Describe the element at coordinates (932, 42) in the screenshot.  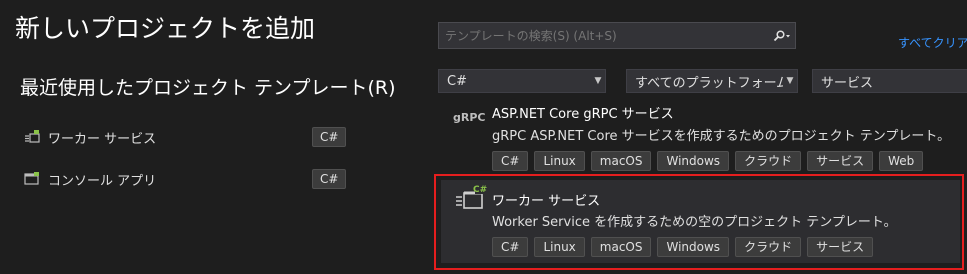
I see `clear-all-link: すべてクリア(C)` at that location.